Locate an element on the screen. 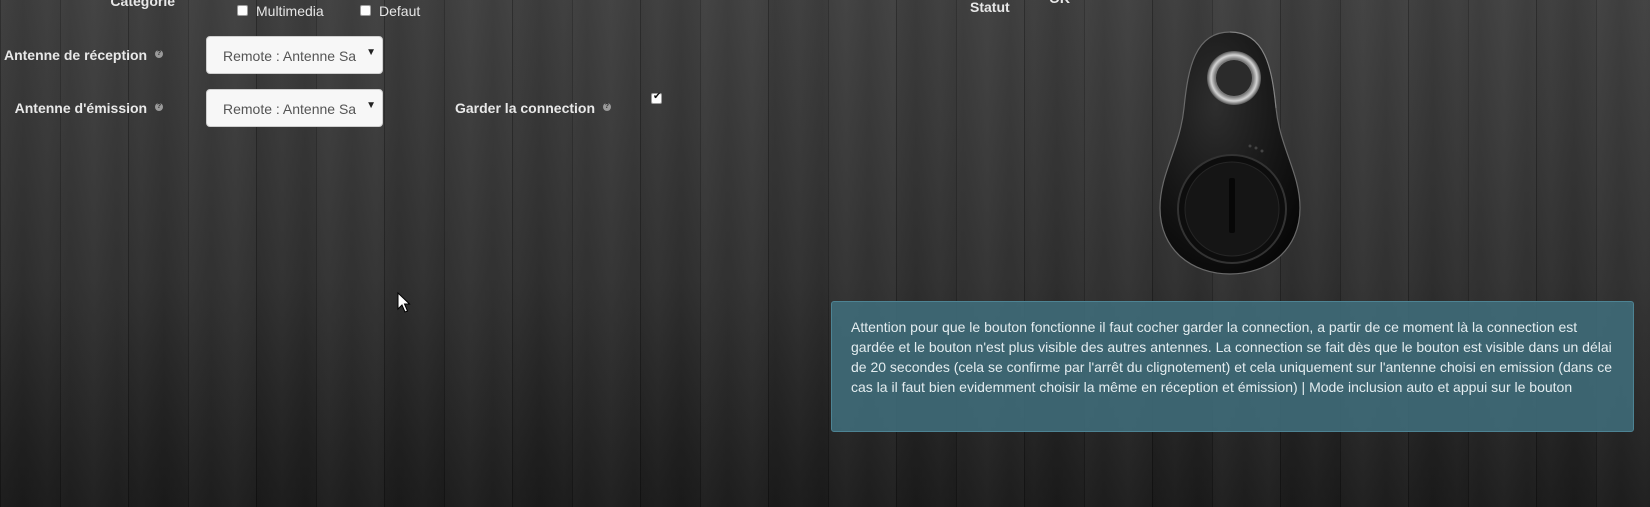 This screenshot has width=1650, height=507. garder-connection-label-text: Garder la connection is located at coordinates (525, 108).